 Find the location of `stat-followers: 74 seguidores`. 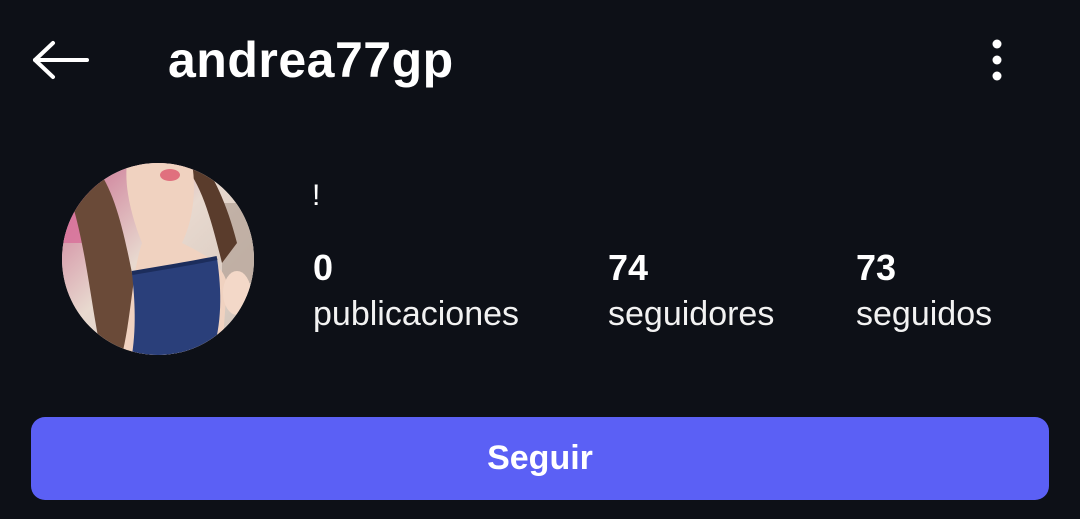

stat-followers: 74 seguidores is located at coordinates (691, 291).